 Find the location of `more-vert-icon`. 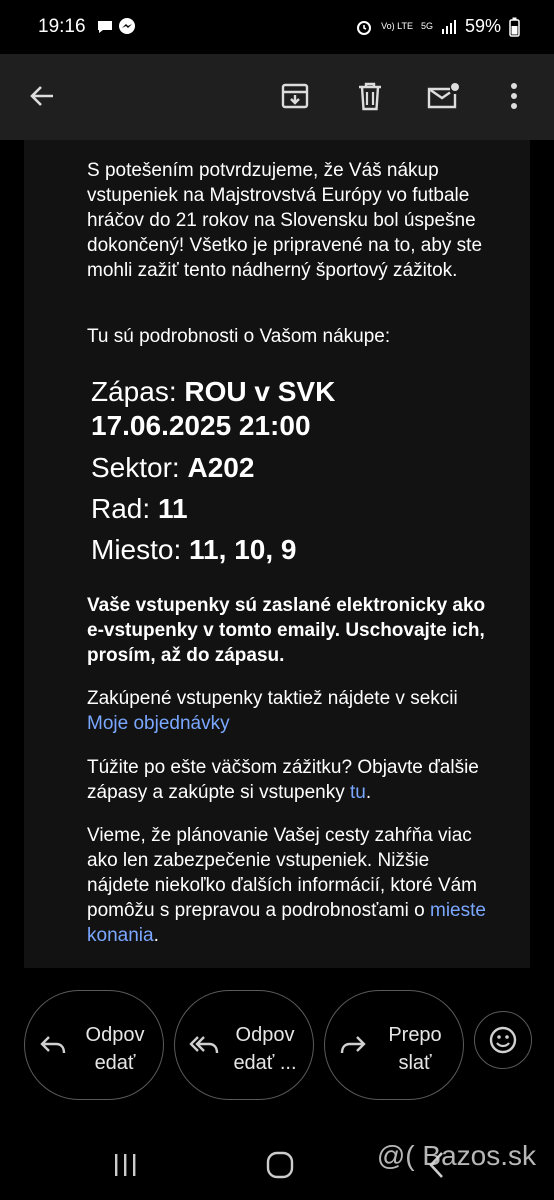

more-vert-icon is located at coordinates (514, 96).